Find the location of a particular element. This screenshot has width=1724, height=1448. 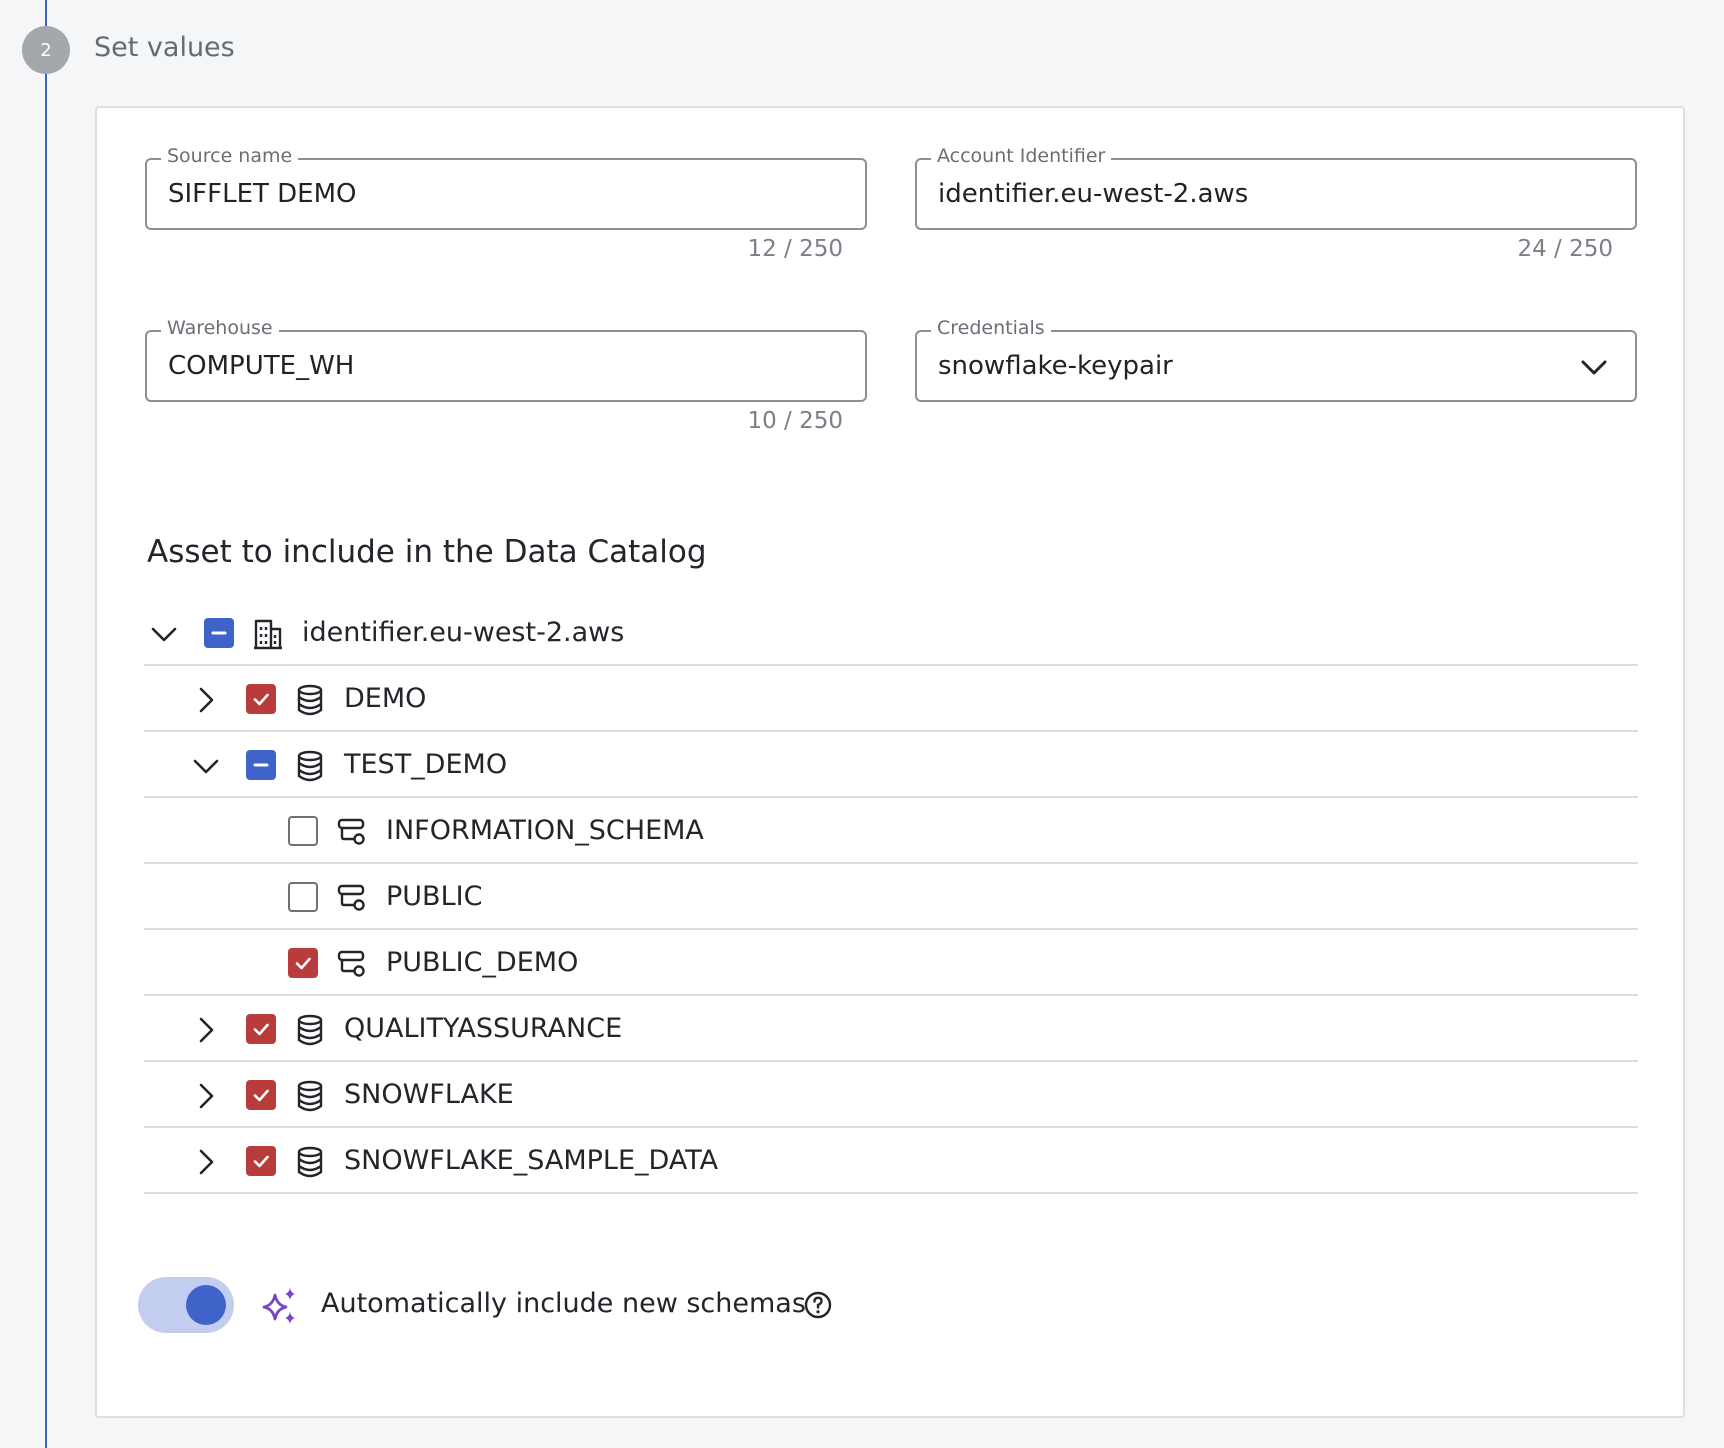

tree-row: PUBLIC_DEMO is located at coordinates (891, 963).